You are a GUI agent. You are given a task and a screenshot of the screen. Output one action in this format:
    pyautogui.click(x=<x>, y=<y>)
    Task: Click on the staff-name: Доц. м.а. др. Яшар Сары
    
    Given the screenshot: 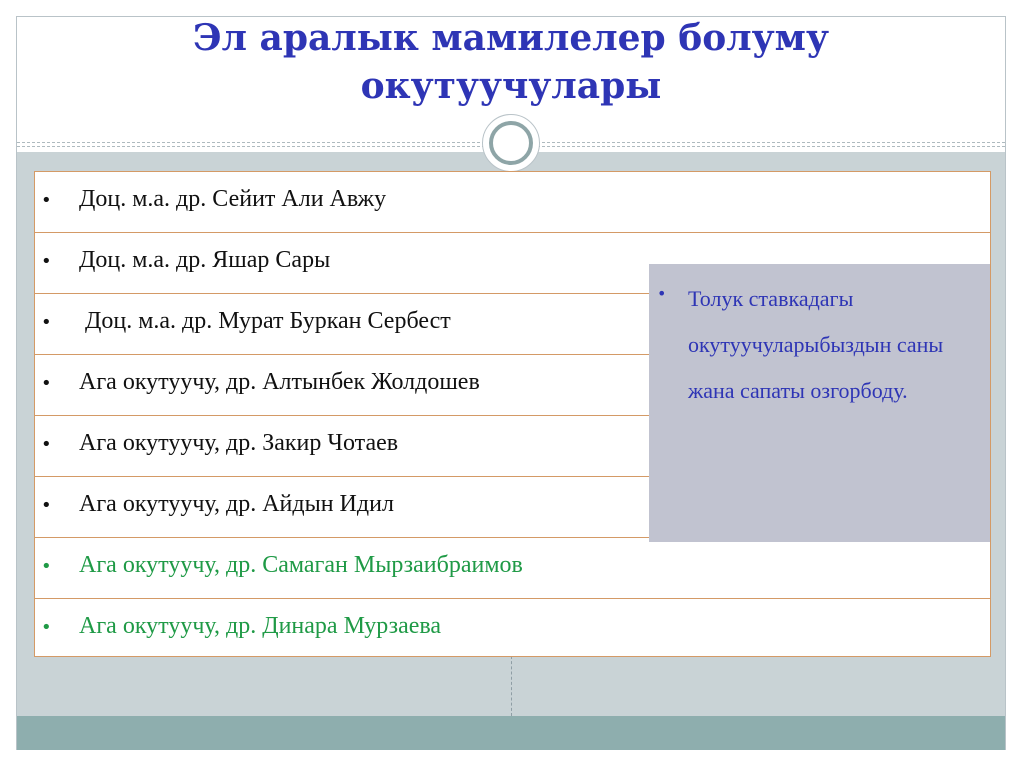 What is the action you would take?
    pyautogui.click(x=205, y=260)
    